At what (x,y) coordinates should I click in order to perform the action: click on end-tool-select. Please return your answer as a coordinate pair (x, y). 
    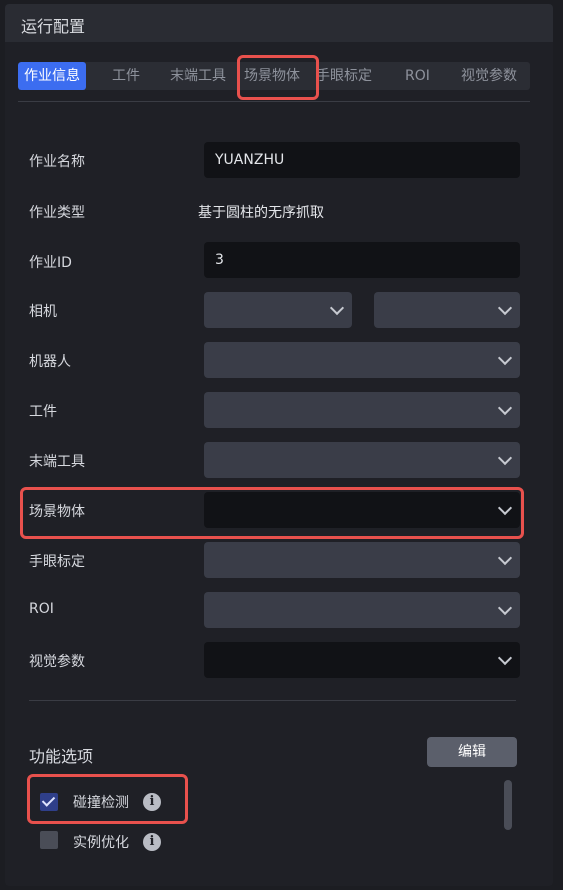
    Looking at the image, I should click on (362, 460).